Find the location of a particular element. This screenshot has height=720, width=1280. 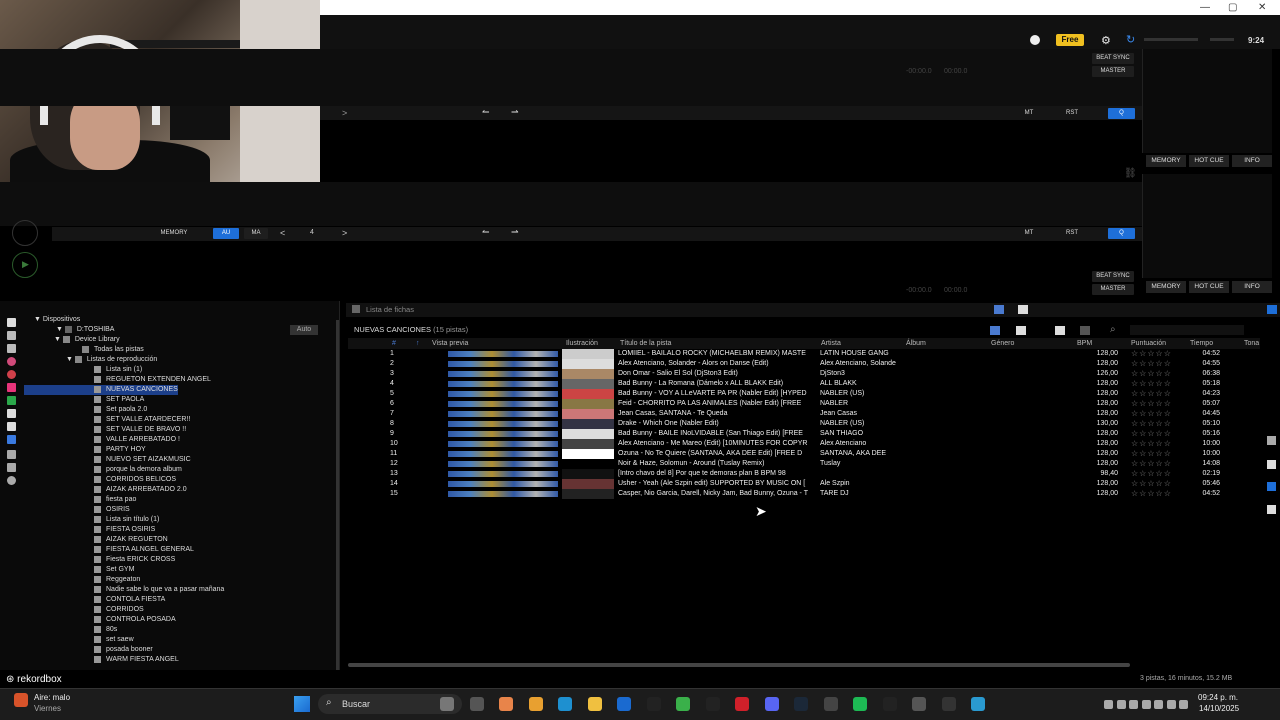

playlist-item: posada booner is located at coordinates (123, 650).